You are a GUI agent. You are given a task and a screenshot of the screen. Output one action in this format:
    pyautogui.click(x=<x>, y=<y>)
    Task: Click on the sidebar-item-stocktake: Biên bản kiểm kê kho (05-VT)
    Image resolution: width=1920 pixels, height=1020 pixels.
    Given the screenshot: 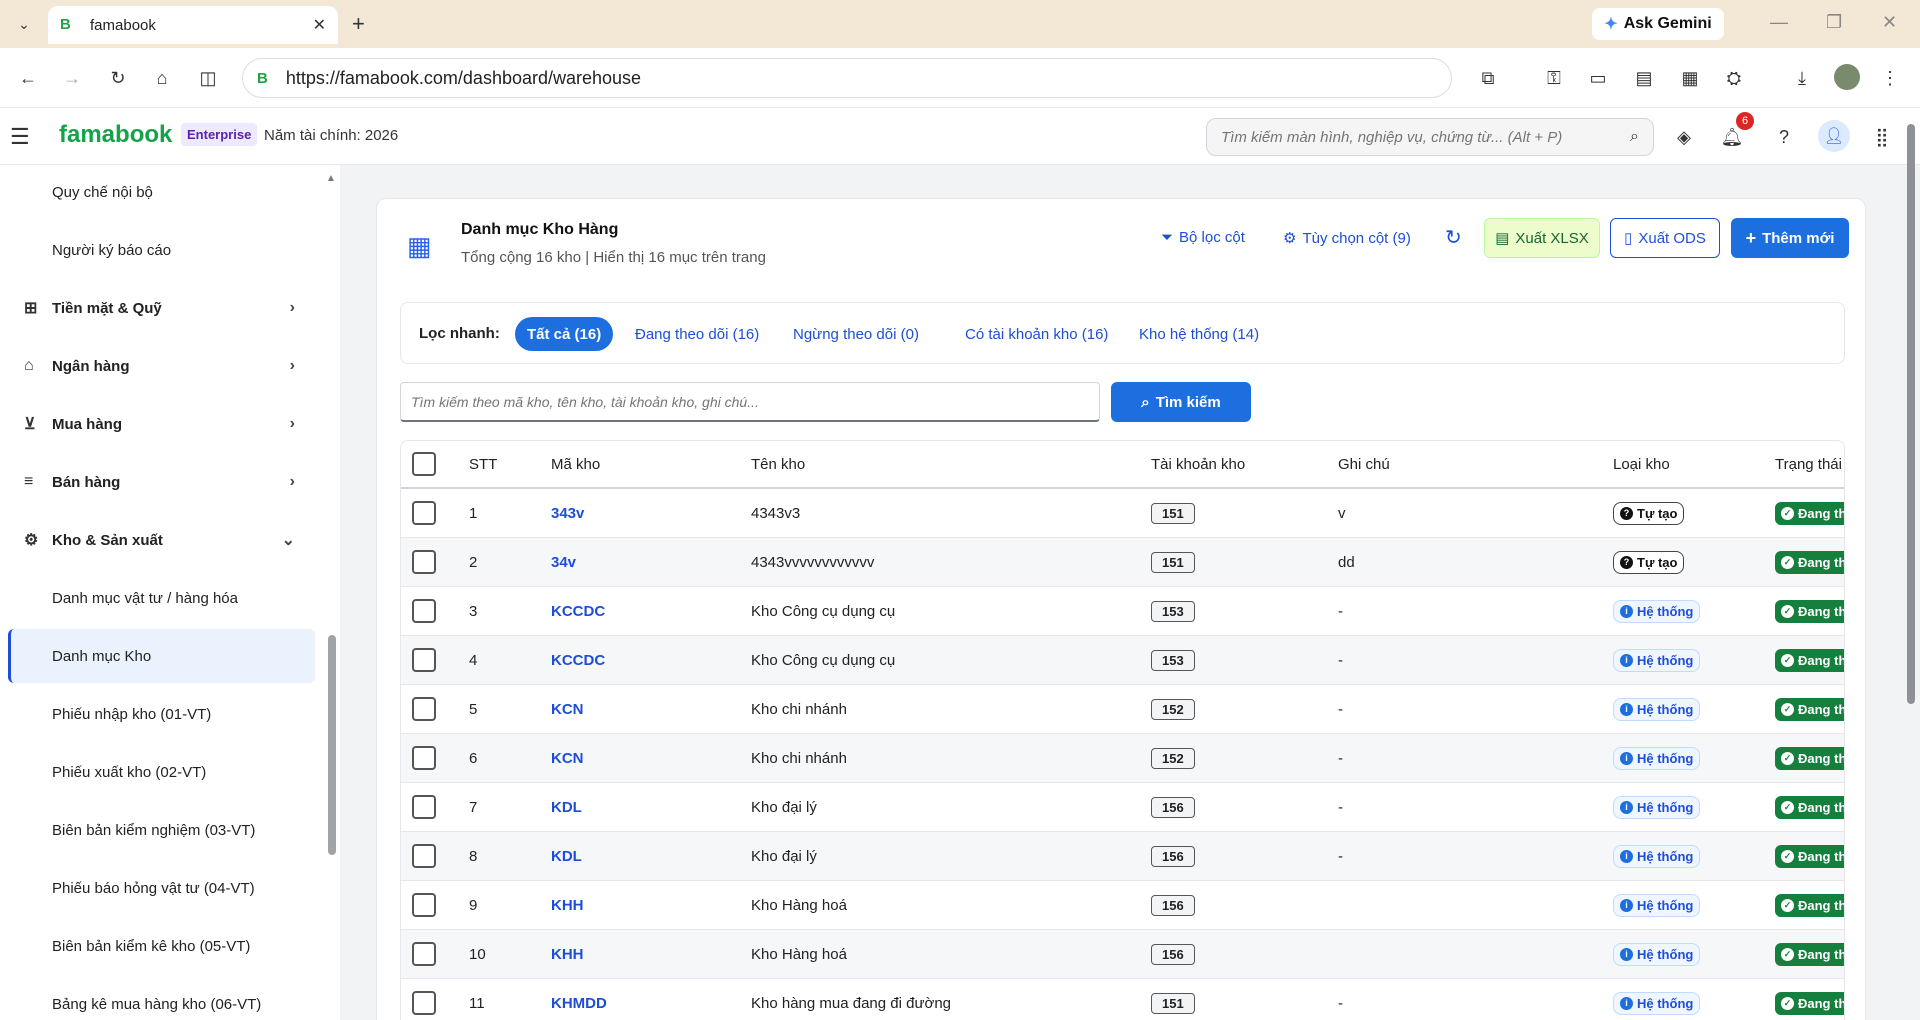 What is the action you would take?
    pyautogui.click(x=161, y=946)
    